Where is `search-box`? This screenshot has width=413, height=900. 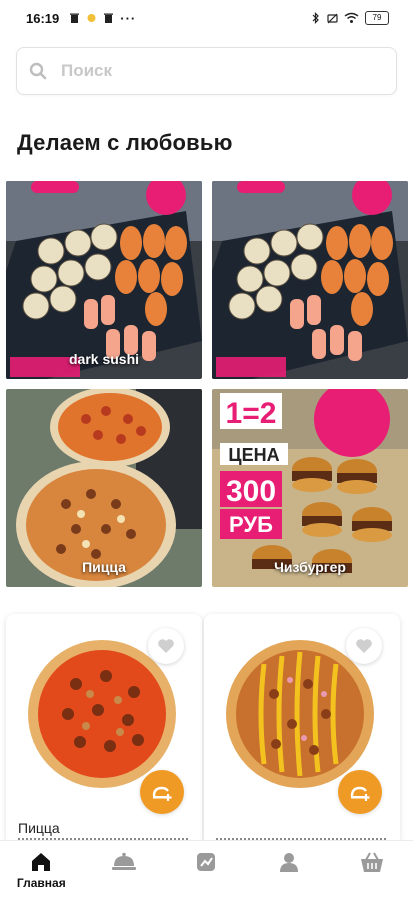
search-box is located at coordinates (206, 71).